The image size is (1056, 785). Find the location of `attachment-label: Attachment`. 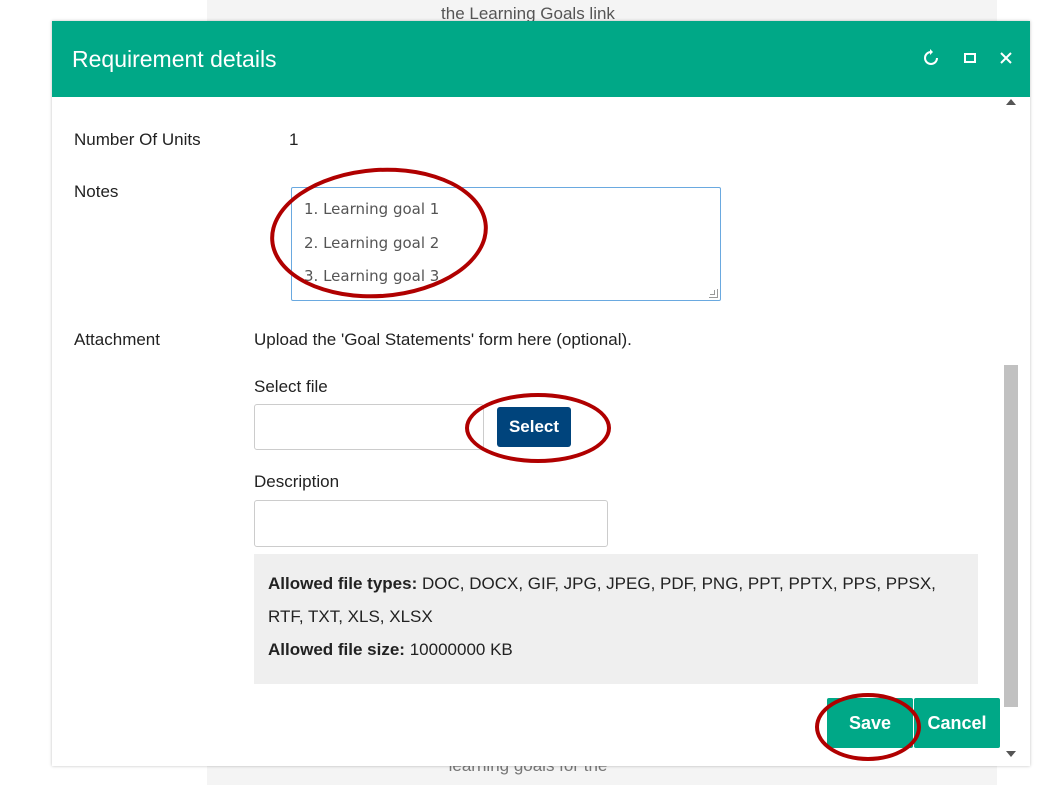

attachment-label: Attachment is located at coordinates (117, 339).